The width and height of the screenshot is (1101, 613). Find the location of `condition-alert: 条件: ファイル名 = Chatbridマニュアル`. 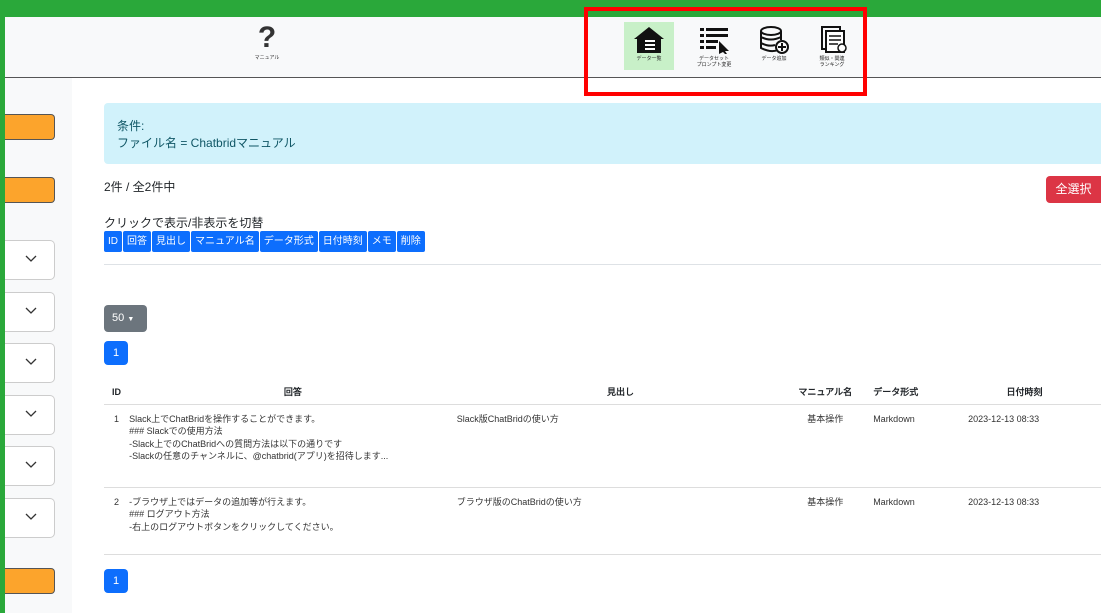

condition-alert: 条件: ファイル名 = Chatbridマニュアル is located at coordinates (602, 133).